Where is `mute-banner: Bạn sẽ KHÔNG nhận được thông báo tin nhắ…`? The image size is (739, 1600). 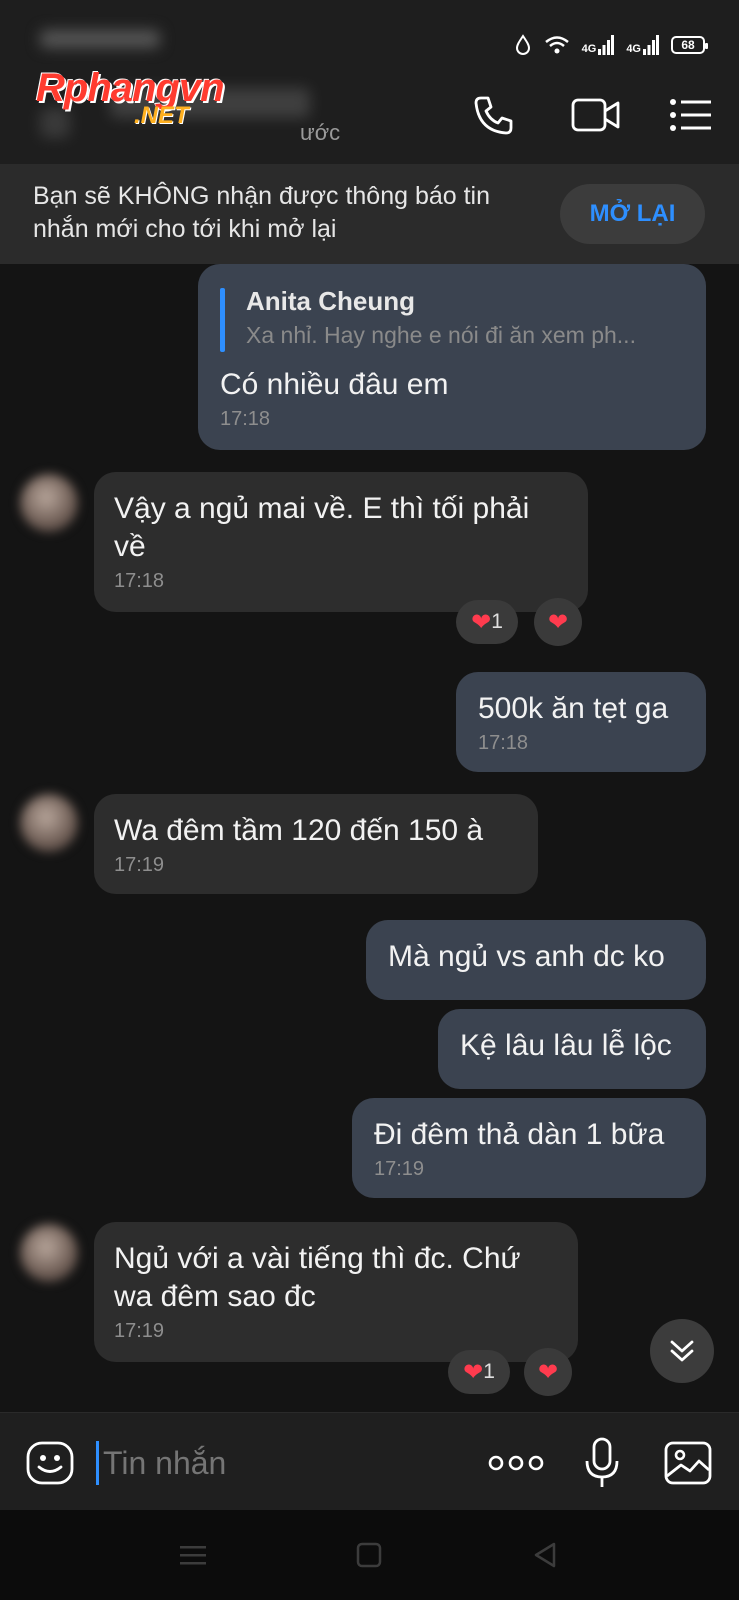 mute-banner: Bạn sẽ KHÔNG nhận được thông báo tin nhắ… is located at coordinates (369, 214).